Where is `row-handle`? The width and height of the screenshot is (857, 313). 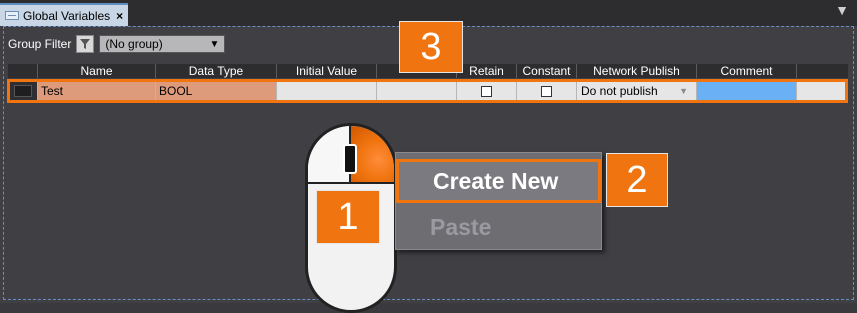
row-handle is located at coordinates (23, 91).